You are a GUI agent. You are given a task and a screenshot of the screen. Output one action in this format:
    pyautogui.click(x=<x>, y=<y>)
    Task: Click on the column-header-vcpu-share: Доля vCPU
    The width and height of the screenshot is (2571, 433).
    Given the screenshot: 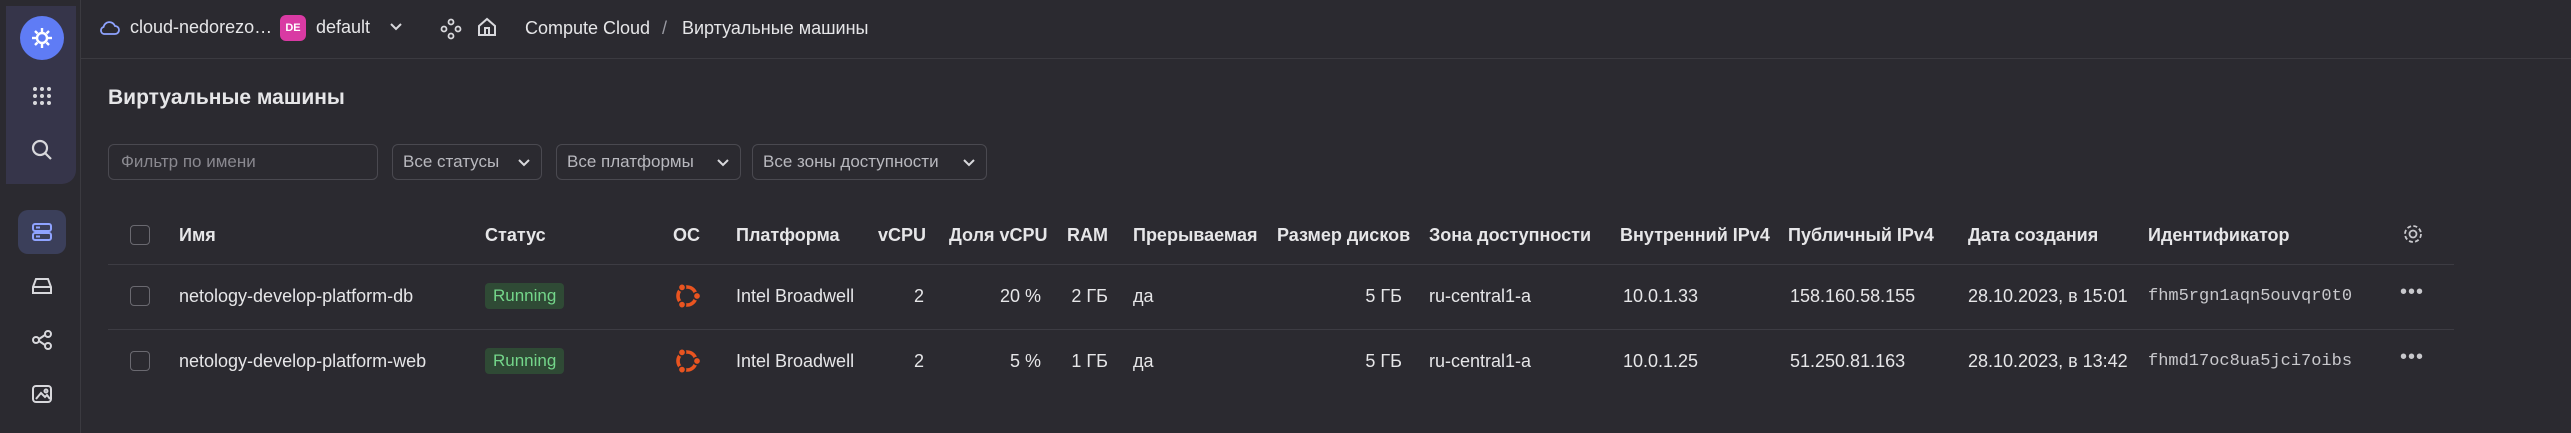 What is the action you would take?
    pyautogui.click(x=998, y=235)
    